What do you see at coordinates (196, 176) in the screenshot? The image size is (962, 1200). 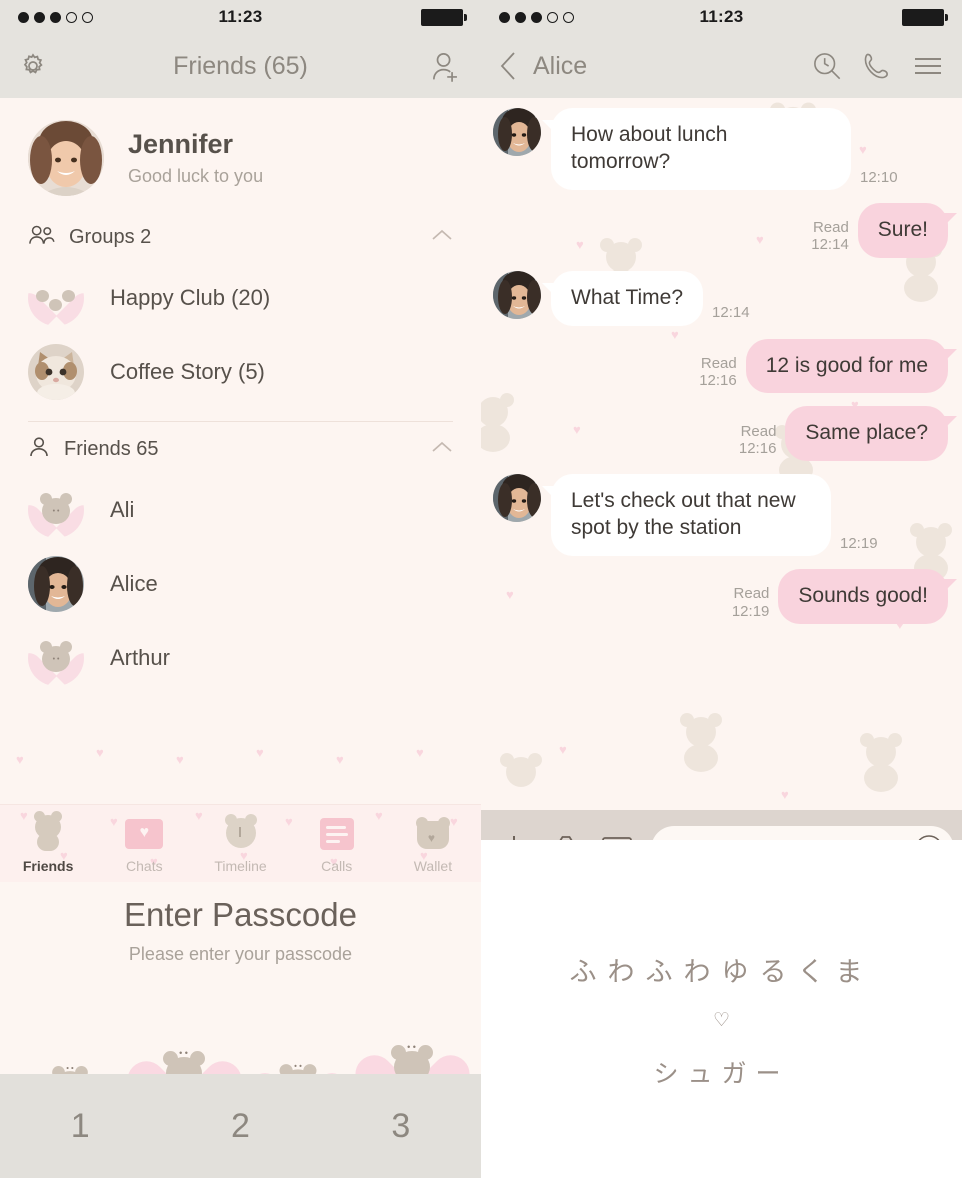 I see `profile-status-message: Good luck to you` at bounding box center [196, 176].